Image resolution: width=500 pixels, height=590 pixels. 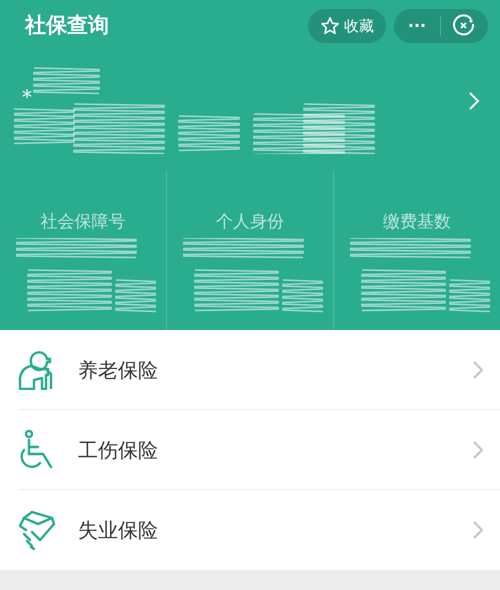 What do you see at coordinates (330, 26) in the screenshot?
I see `star-icon` at bounding box center [330, 26].